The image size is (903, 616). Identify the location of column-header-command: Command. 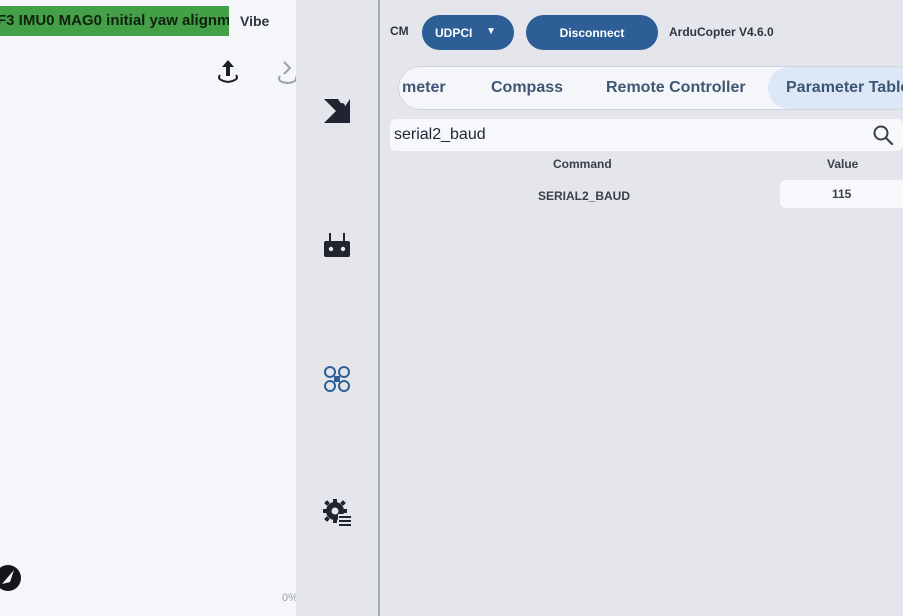
(582, 164).